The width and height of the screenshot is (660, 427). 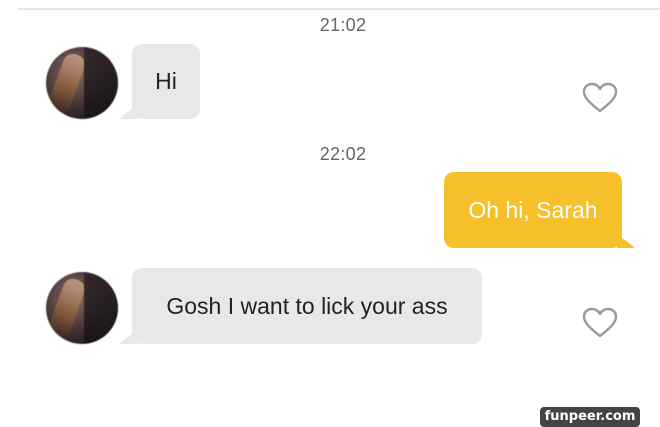 I want to click on watermark-label: funpeer.com, so click(x=590, y=417).